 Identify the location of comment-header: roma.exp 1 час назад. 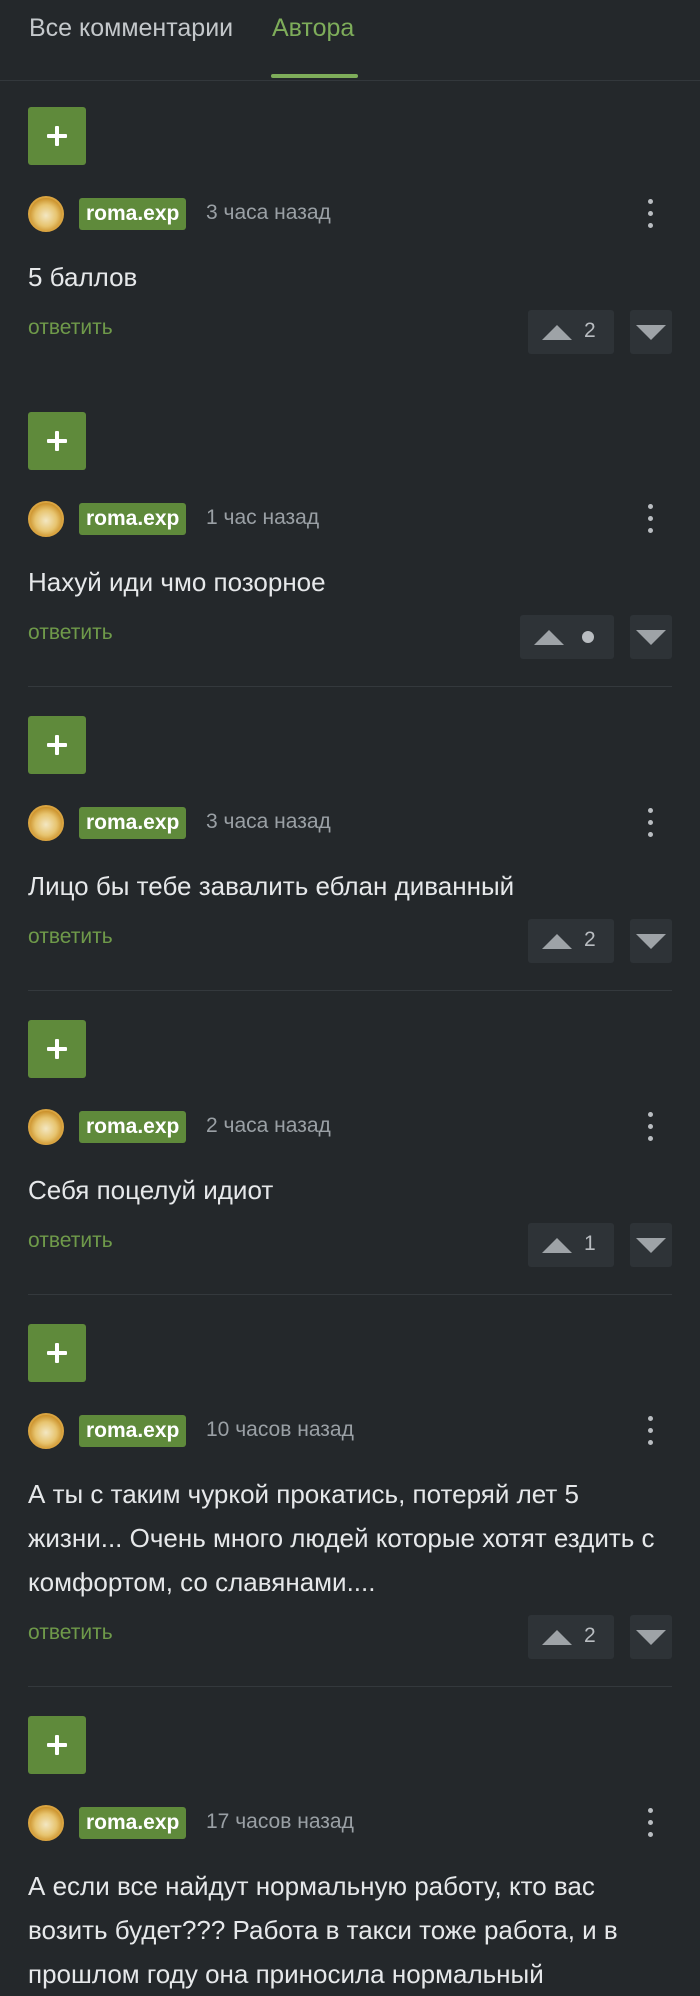
(353, 521).